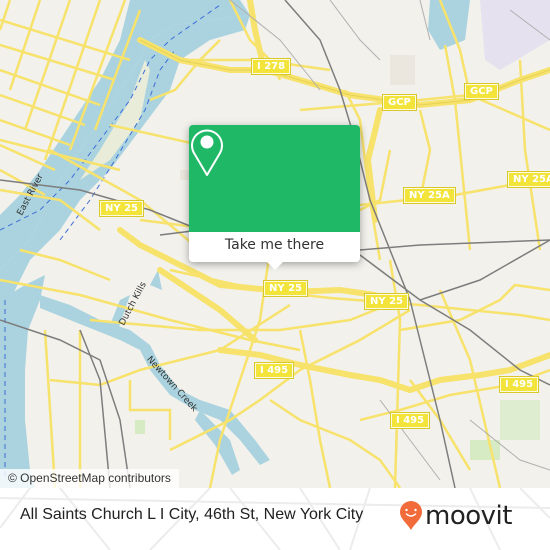  I want to click on moovit-wordmark: moovit, so click(468, 516).